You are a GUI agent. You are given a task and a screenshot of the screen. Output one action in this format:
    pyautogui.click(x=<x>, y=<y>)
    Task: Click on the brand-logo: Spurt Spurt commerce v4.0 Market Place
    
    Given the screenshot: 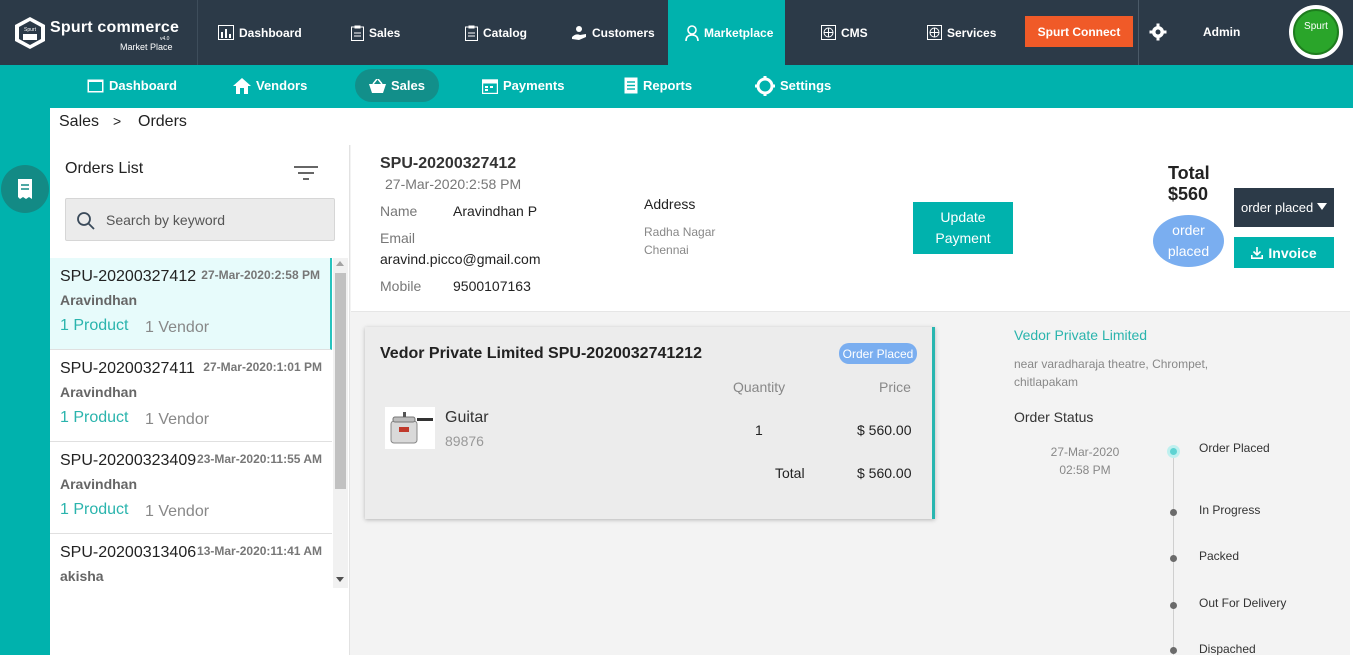 What is the action you would take?
    pyautogui.click(x=99, y=32)
    